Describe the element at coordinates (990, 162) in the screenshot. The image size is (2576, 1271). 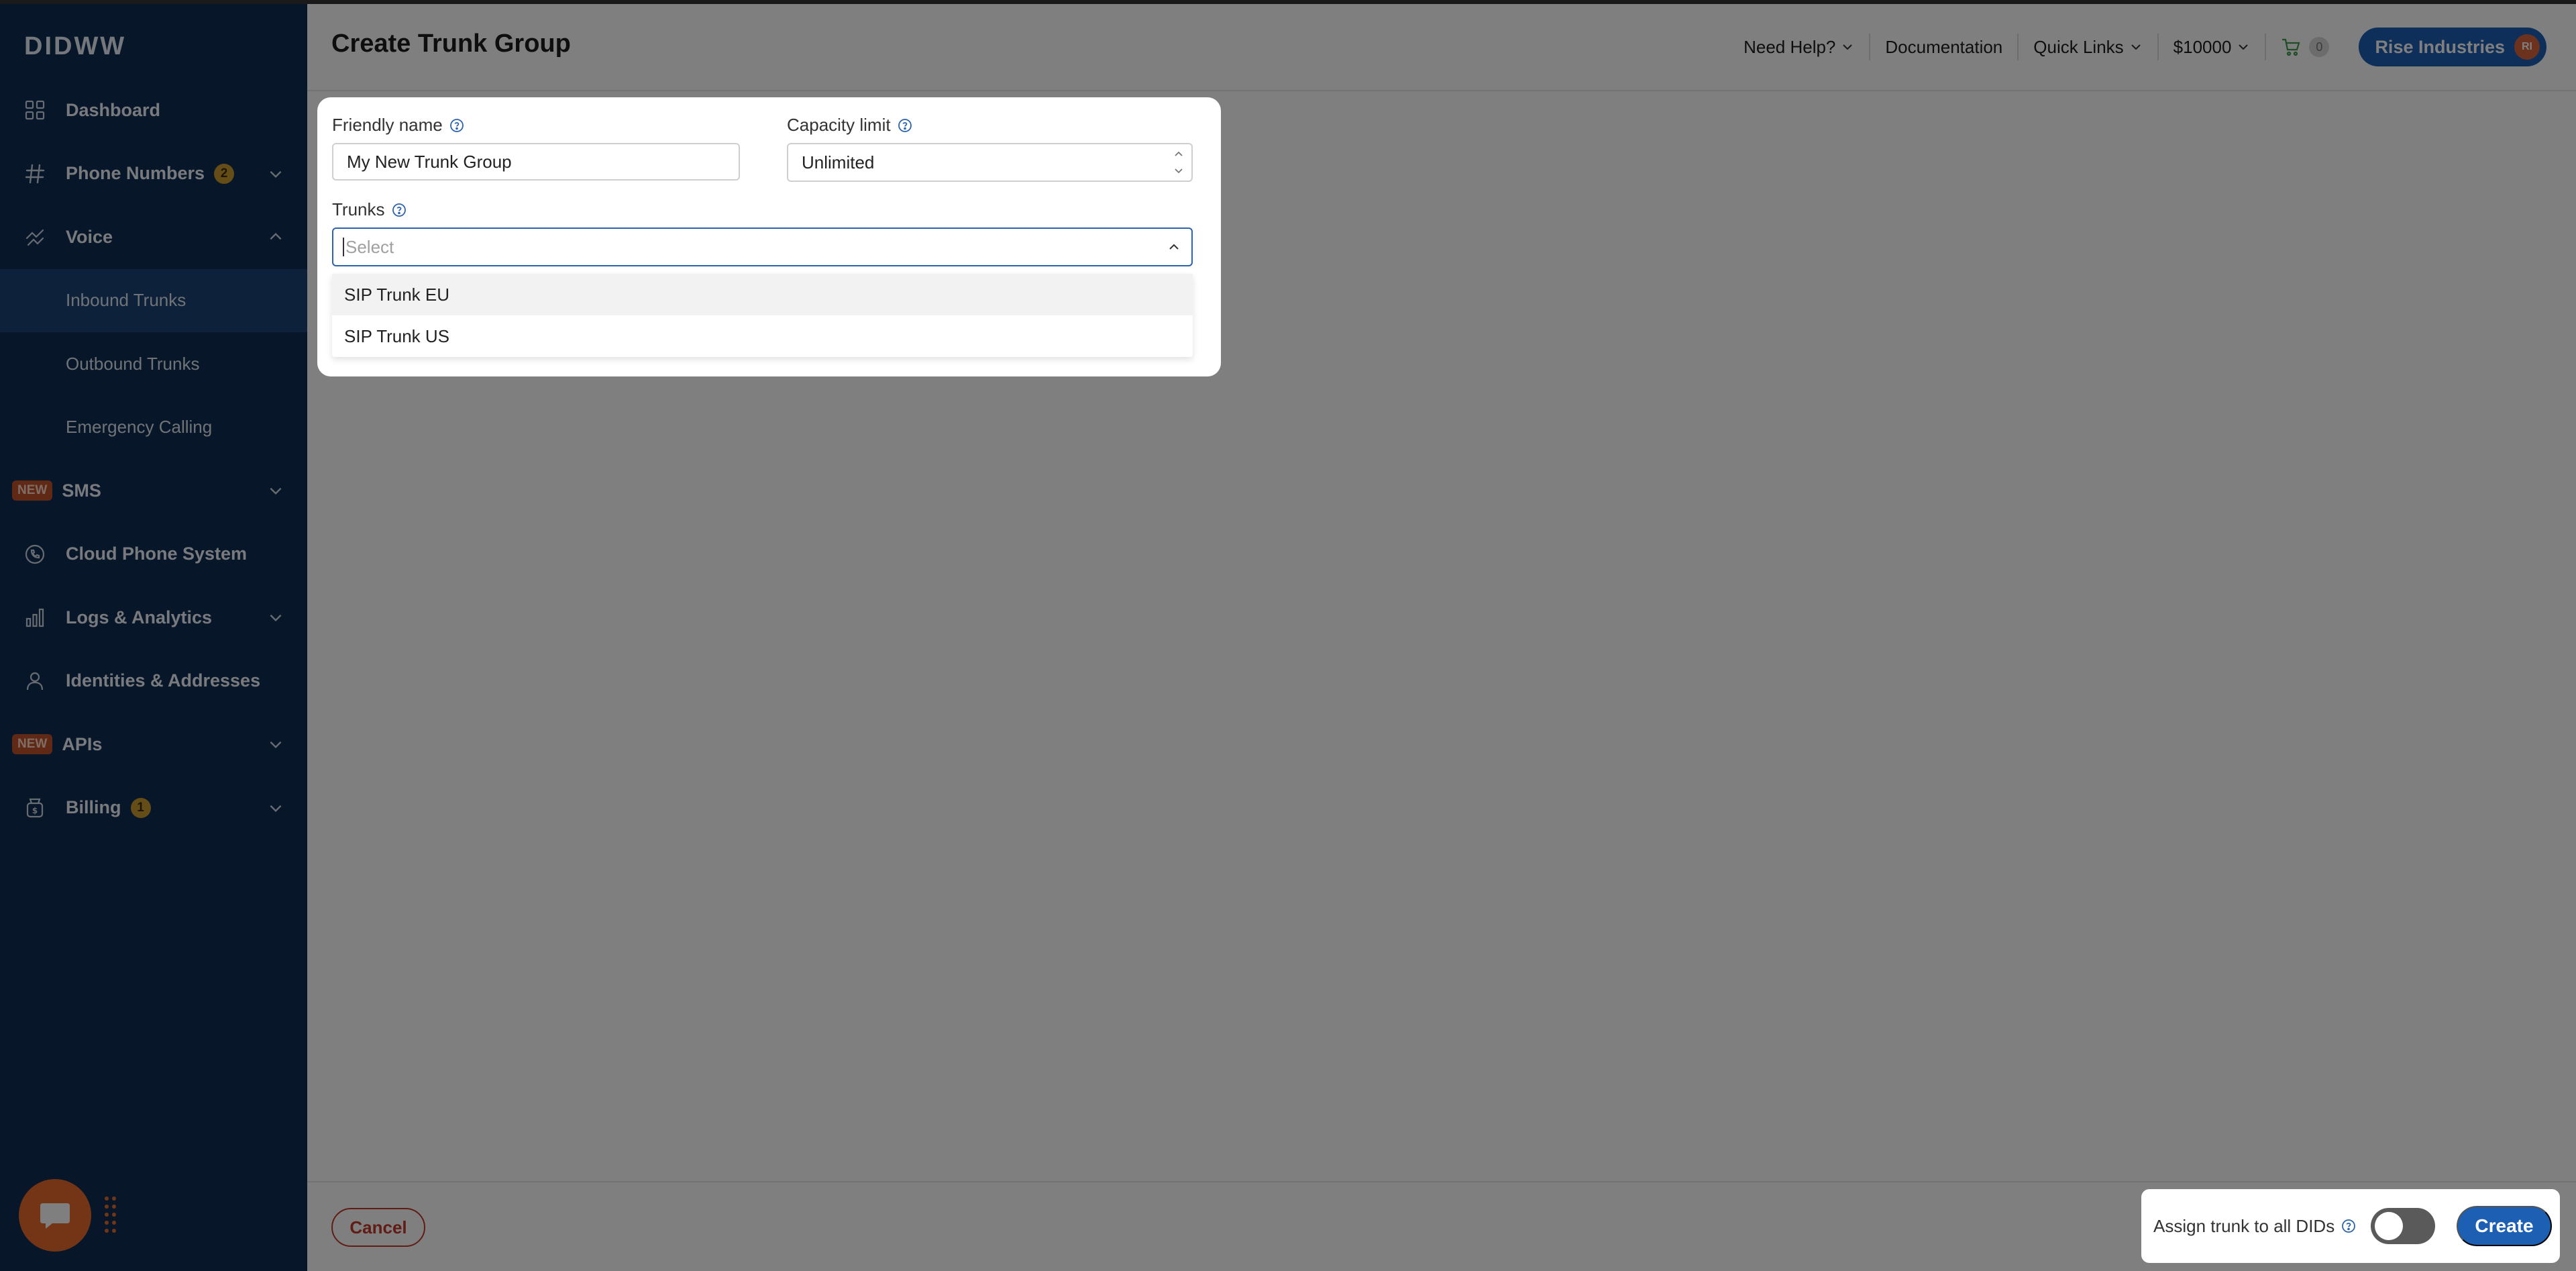
I see `capacity-limit-input: Unlimited` at that location.